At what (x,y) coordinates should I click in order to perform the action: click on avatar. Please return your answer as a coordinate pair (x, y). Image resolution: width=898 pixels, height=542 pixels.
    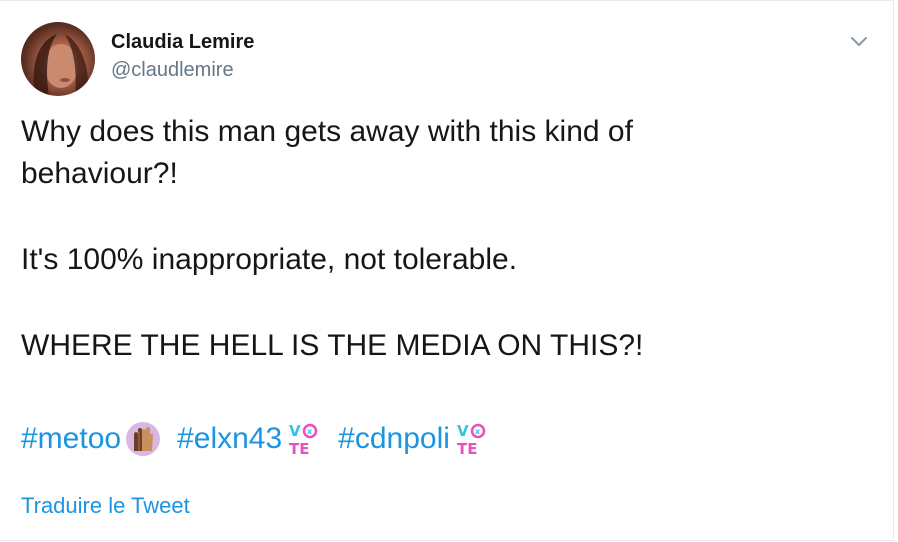
    Looking at the image, I should click on (58, 59).